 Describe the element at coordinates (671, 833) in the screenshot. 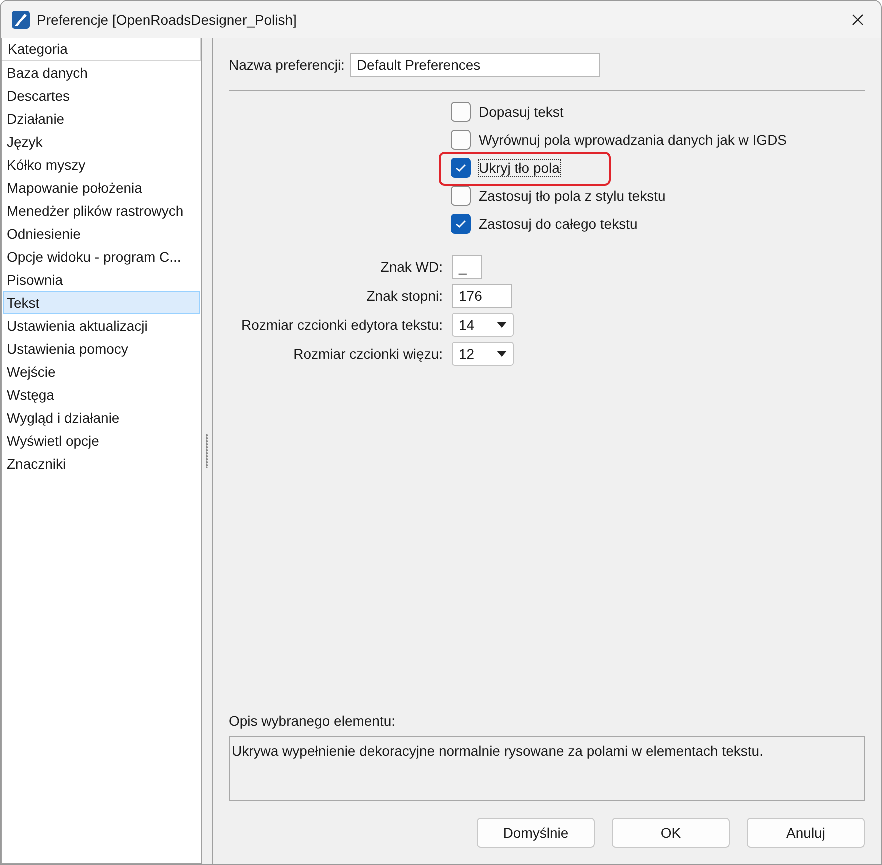

I see `dialog-button: OK` at that location.